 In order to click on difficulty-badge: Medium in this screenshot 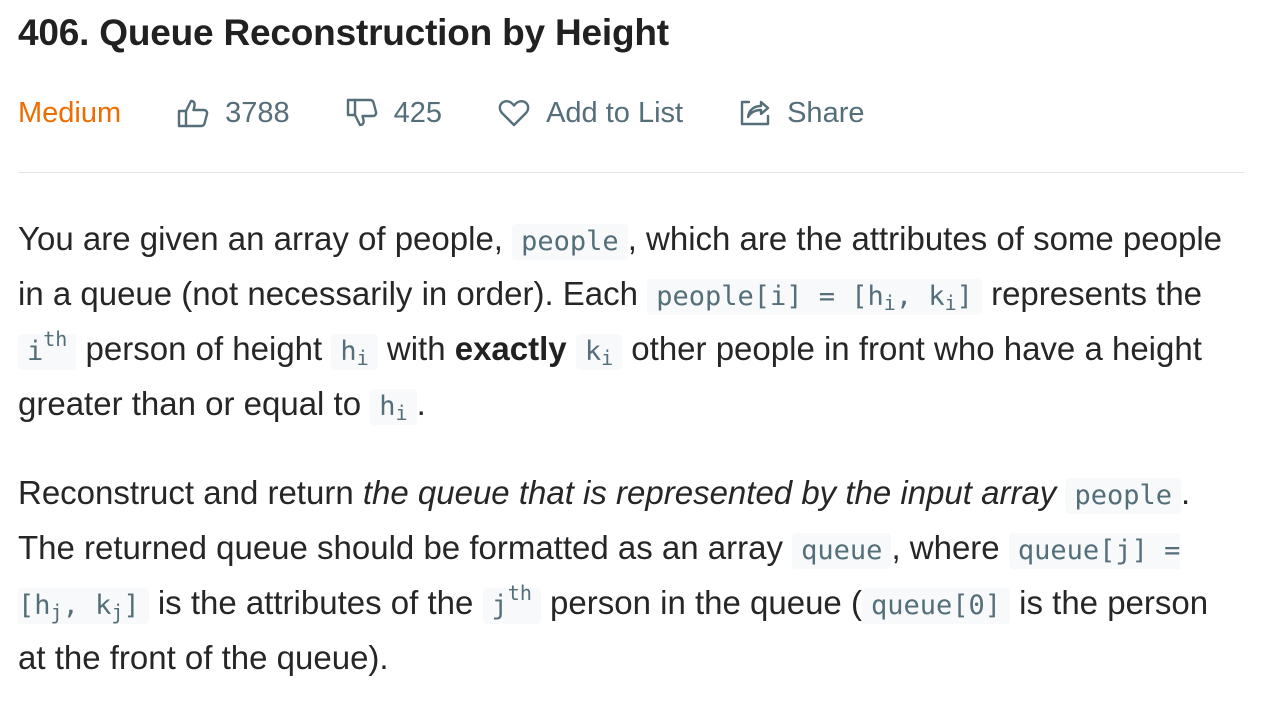, I will do `click(70, 112)`.